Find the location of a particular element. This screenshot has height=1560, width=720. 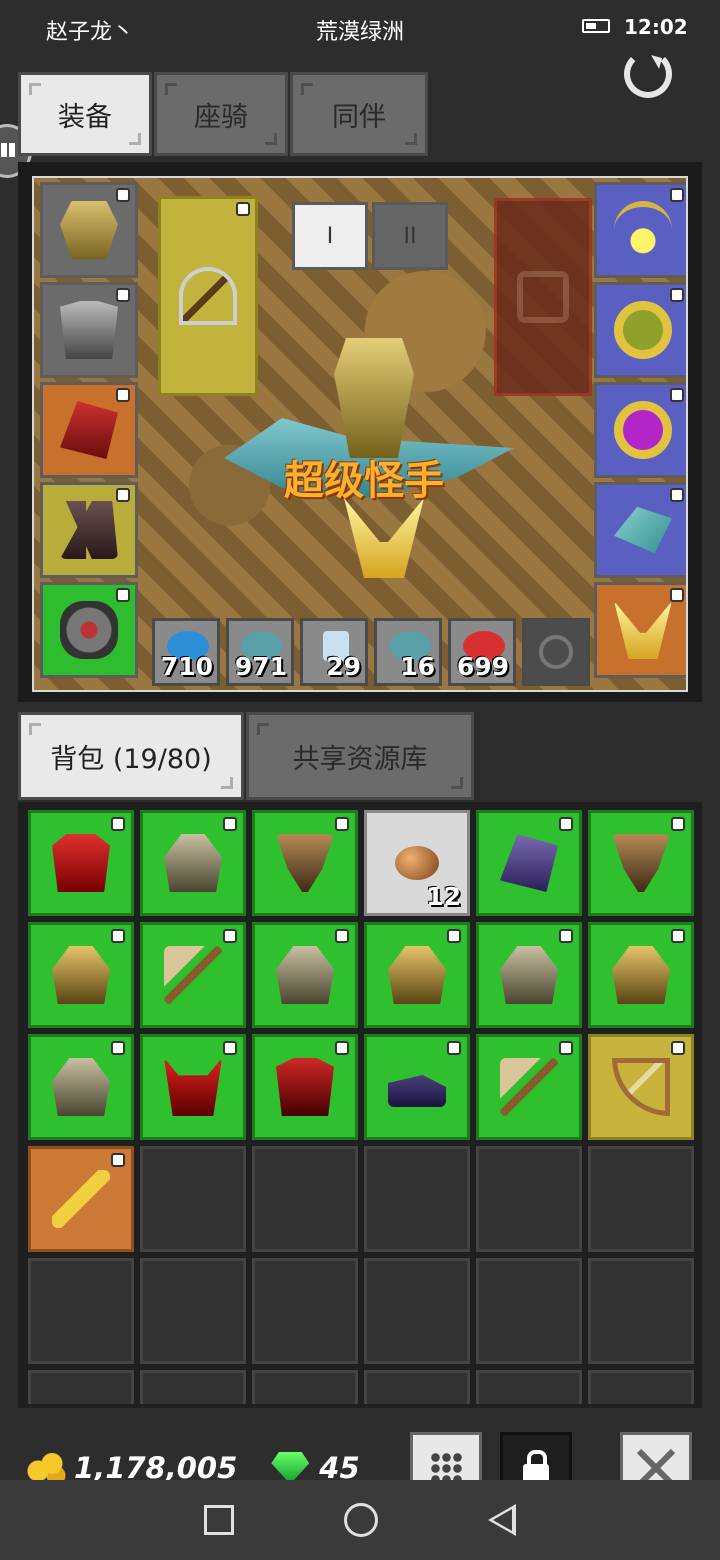

vest-icon is located at coordinates (81, 863).